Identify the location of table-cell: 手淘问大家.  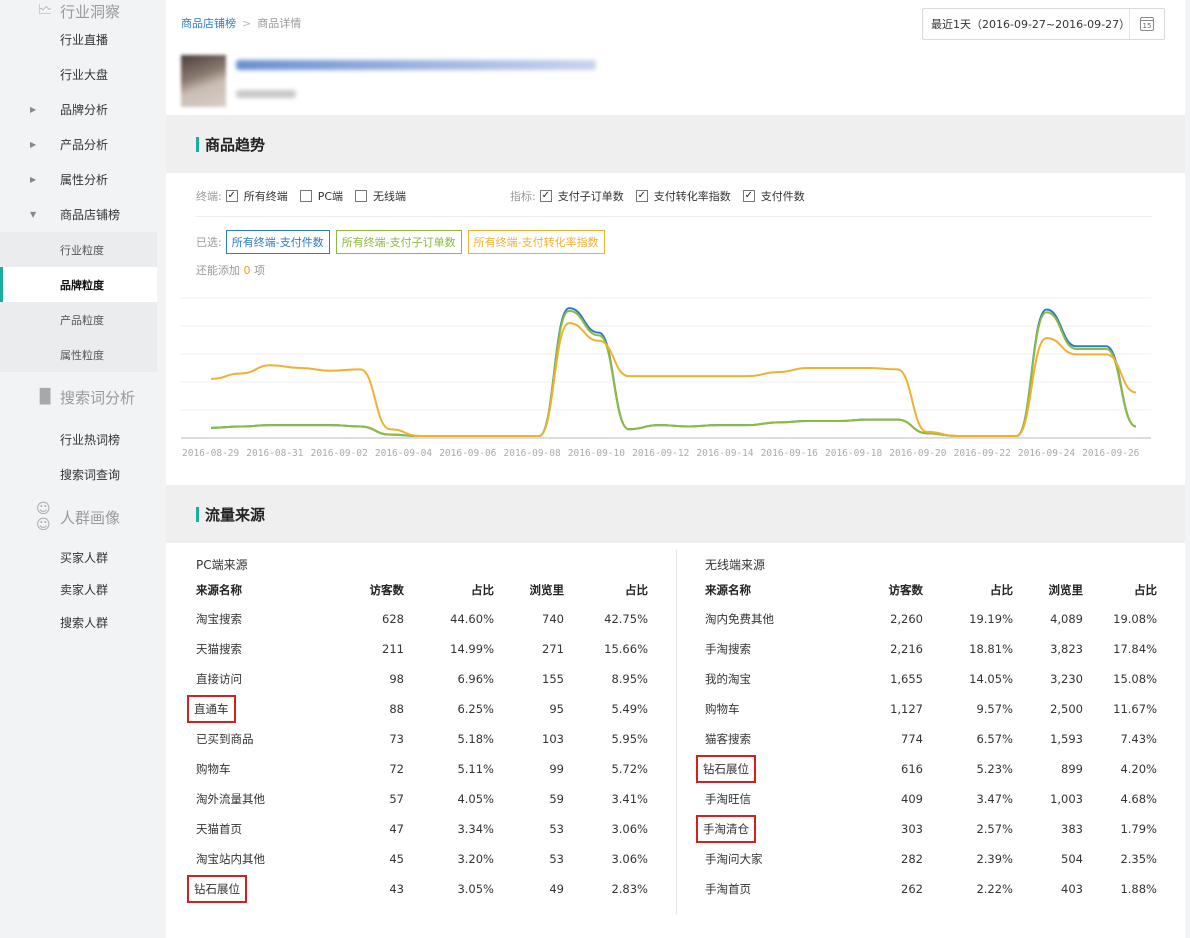
(734, 859).